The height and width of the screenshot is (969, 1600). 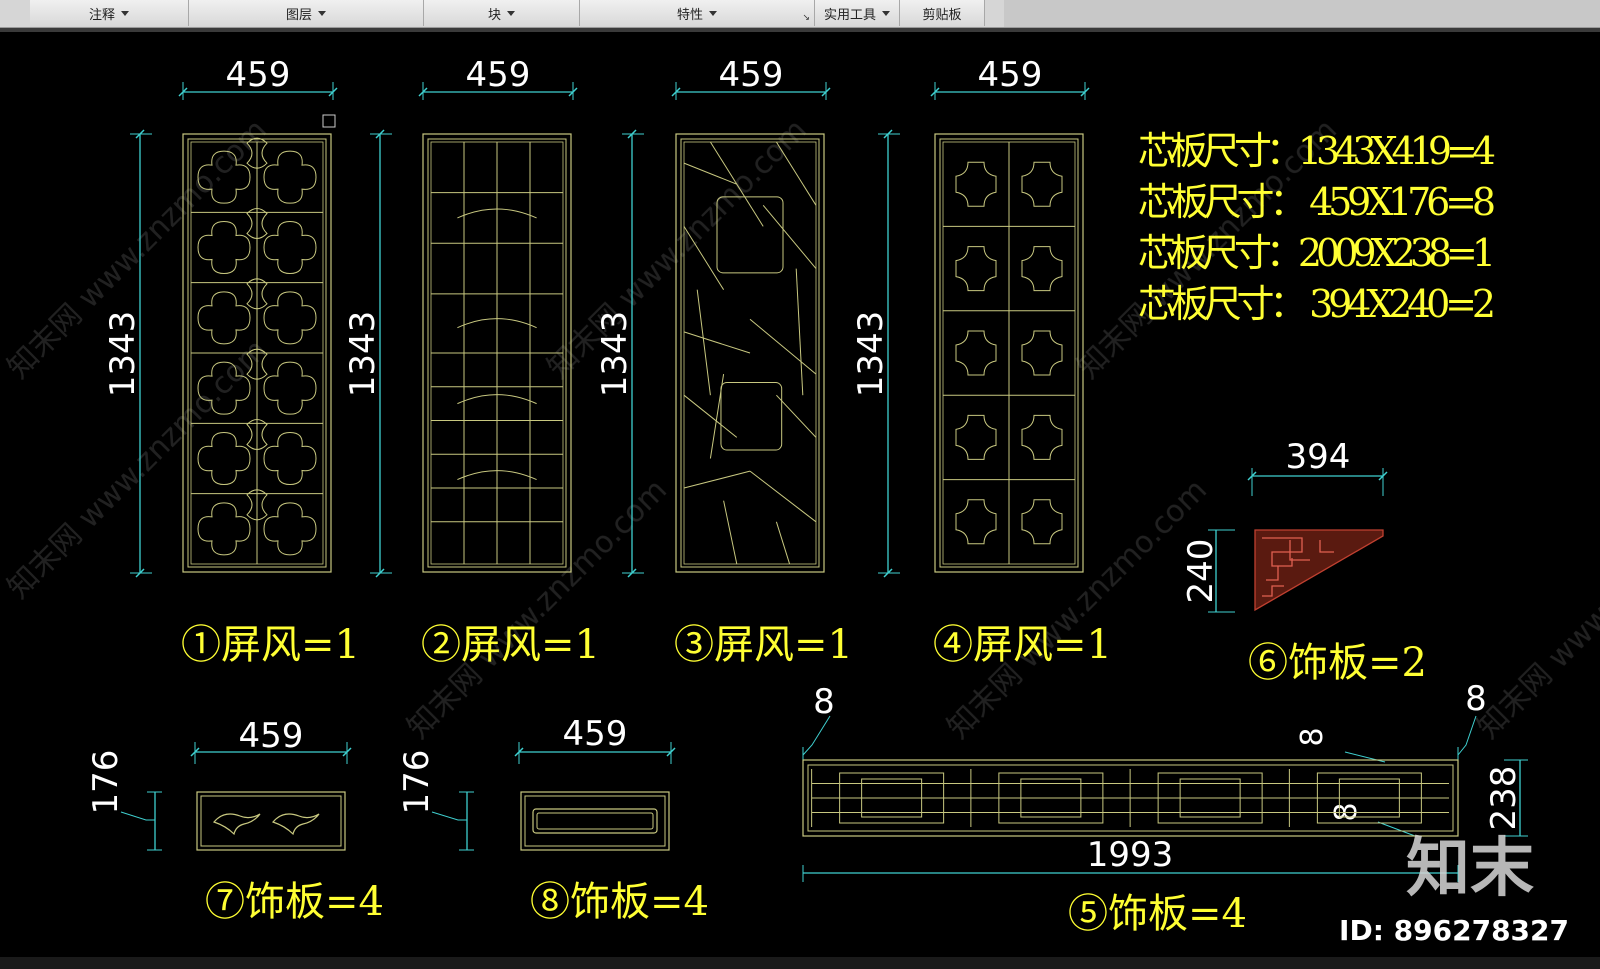 What do you see at coordinates (1317, 304) in the screenshot?
I see `note-line: 芯板尺寸： 394X240=2` at bounding box center [1317, 304].